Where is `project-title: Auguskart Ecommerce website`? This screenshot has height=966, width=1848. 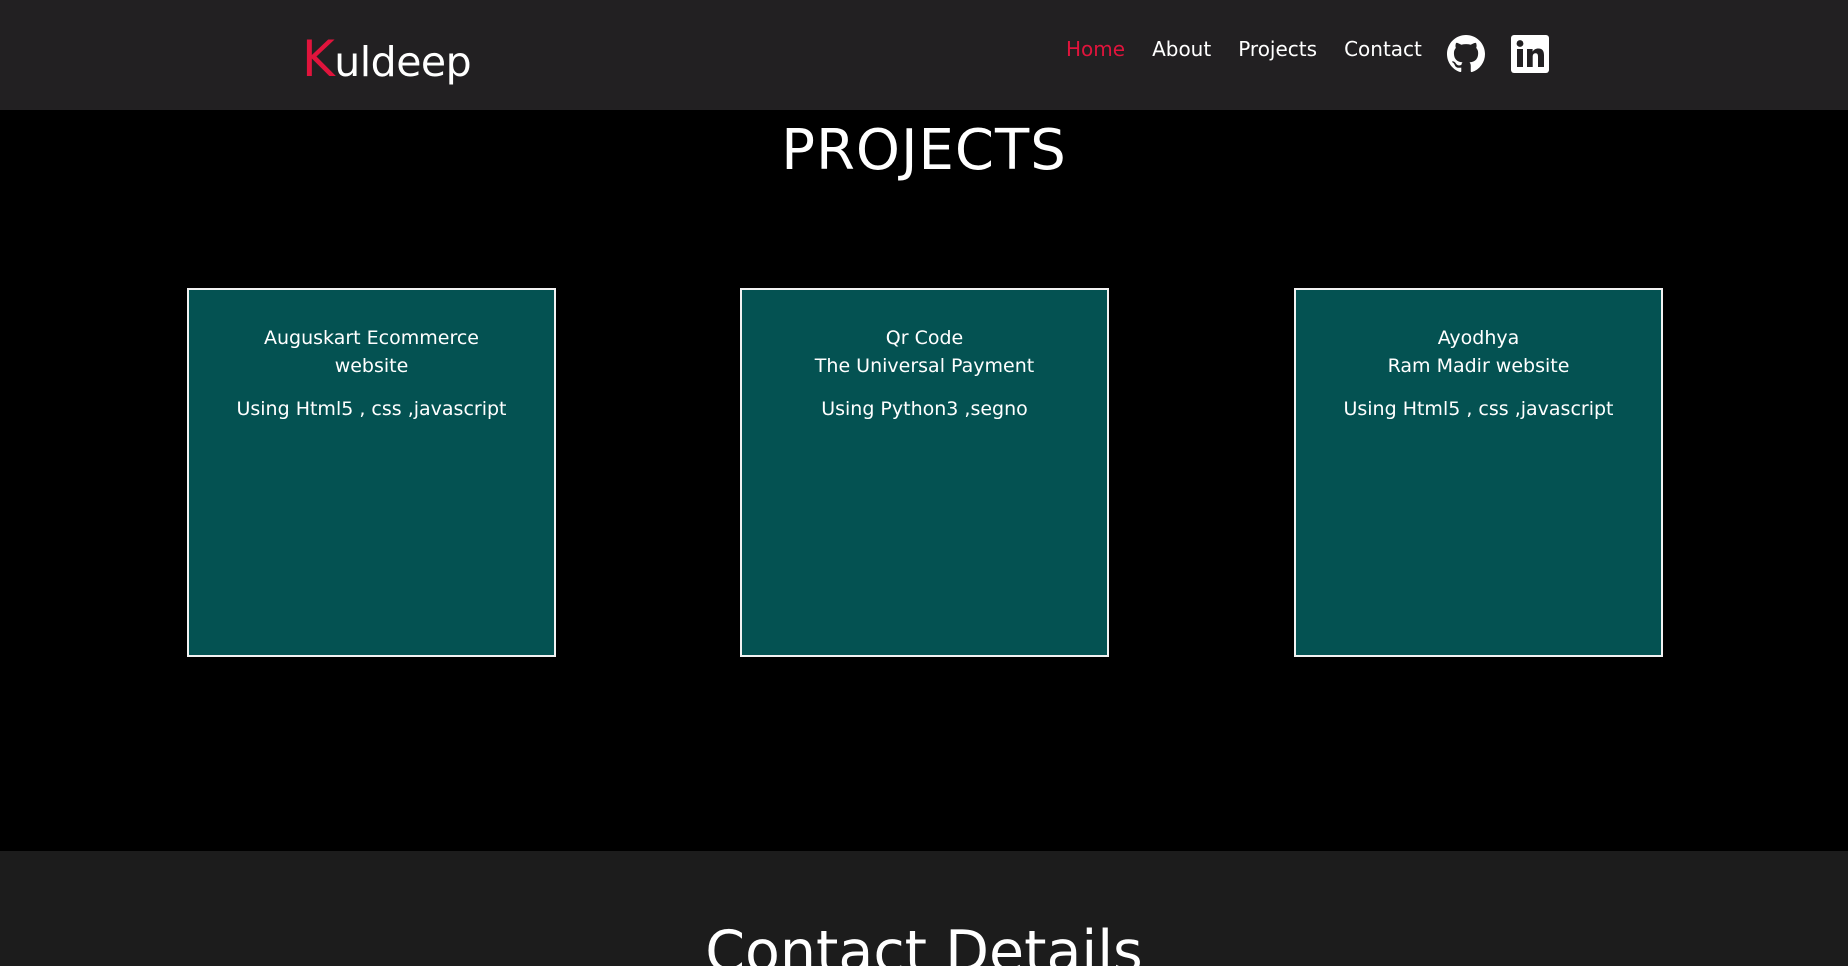 project-title: Auguskart Ecommerce website is located at coordinates (371, 352).